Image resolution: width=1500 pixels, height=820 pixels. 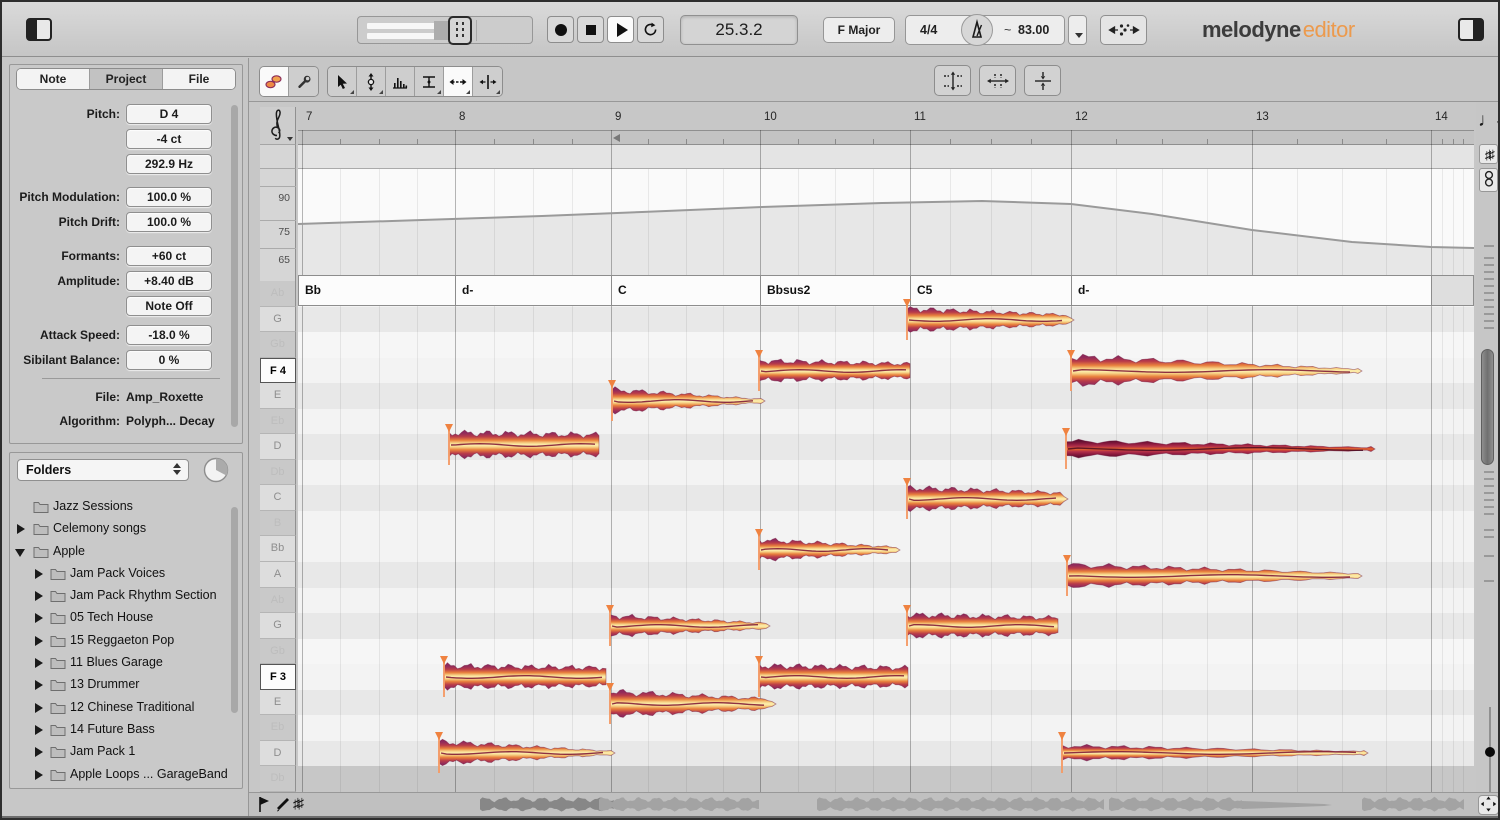 What do you see at coordinates (400, 81) in the screenshot?
I see `pitch-modulation-tool` at bounding box center [400, 81].